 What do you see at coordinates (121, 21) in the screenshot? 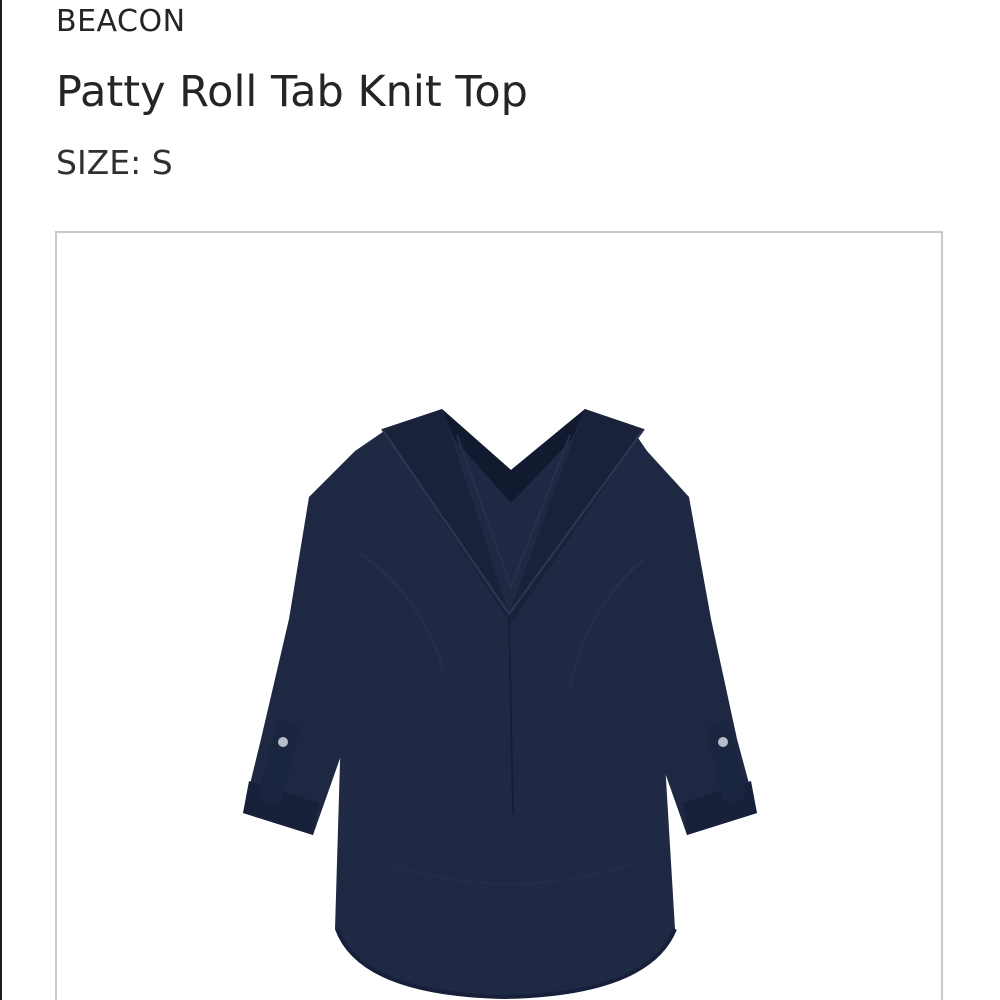
I see `brand-name: BEACON` at bounding box center [121, 21].